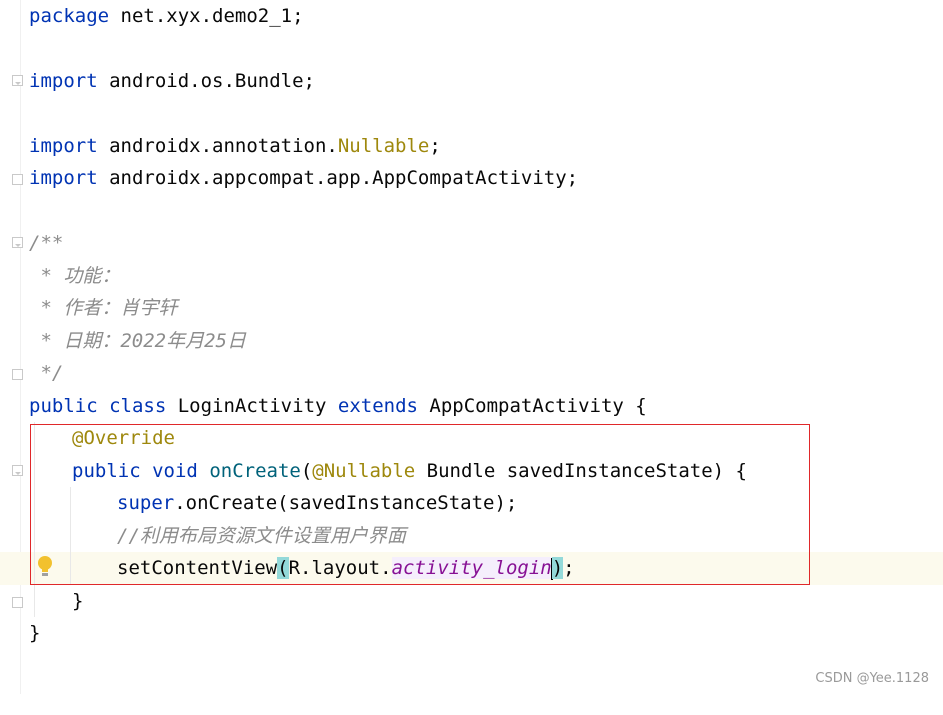  I want to click on lightbulb-icon, so click(45, 567).